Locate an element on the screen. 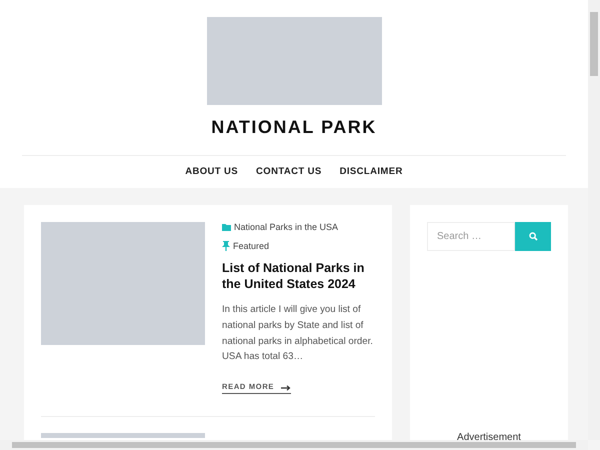 Image resolution: width=600 pixels, height=450 pixels. category-link: National Parks in the USA is located at coordinates (298, 227).